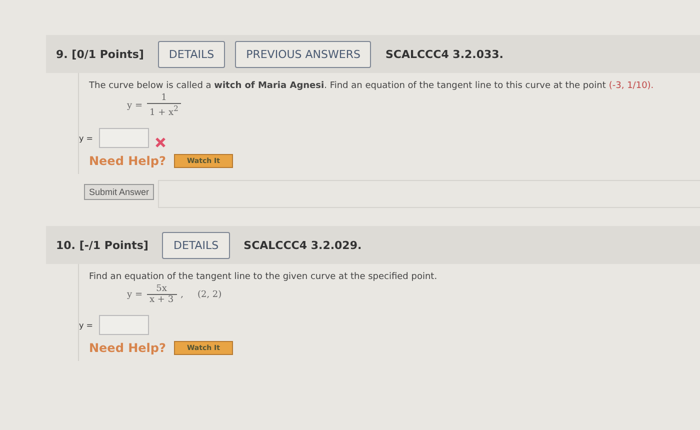 The width and height of the screenshot is (700, 430). I want to click on question-number: 10. [-/1 Points], so click(102, 245).